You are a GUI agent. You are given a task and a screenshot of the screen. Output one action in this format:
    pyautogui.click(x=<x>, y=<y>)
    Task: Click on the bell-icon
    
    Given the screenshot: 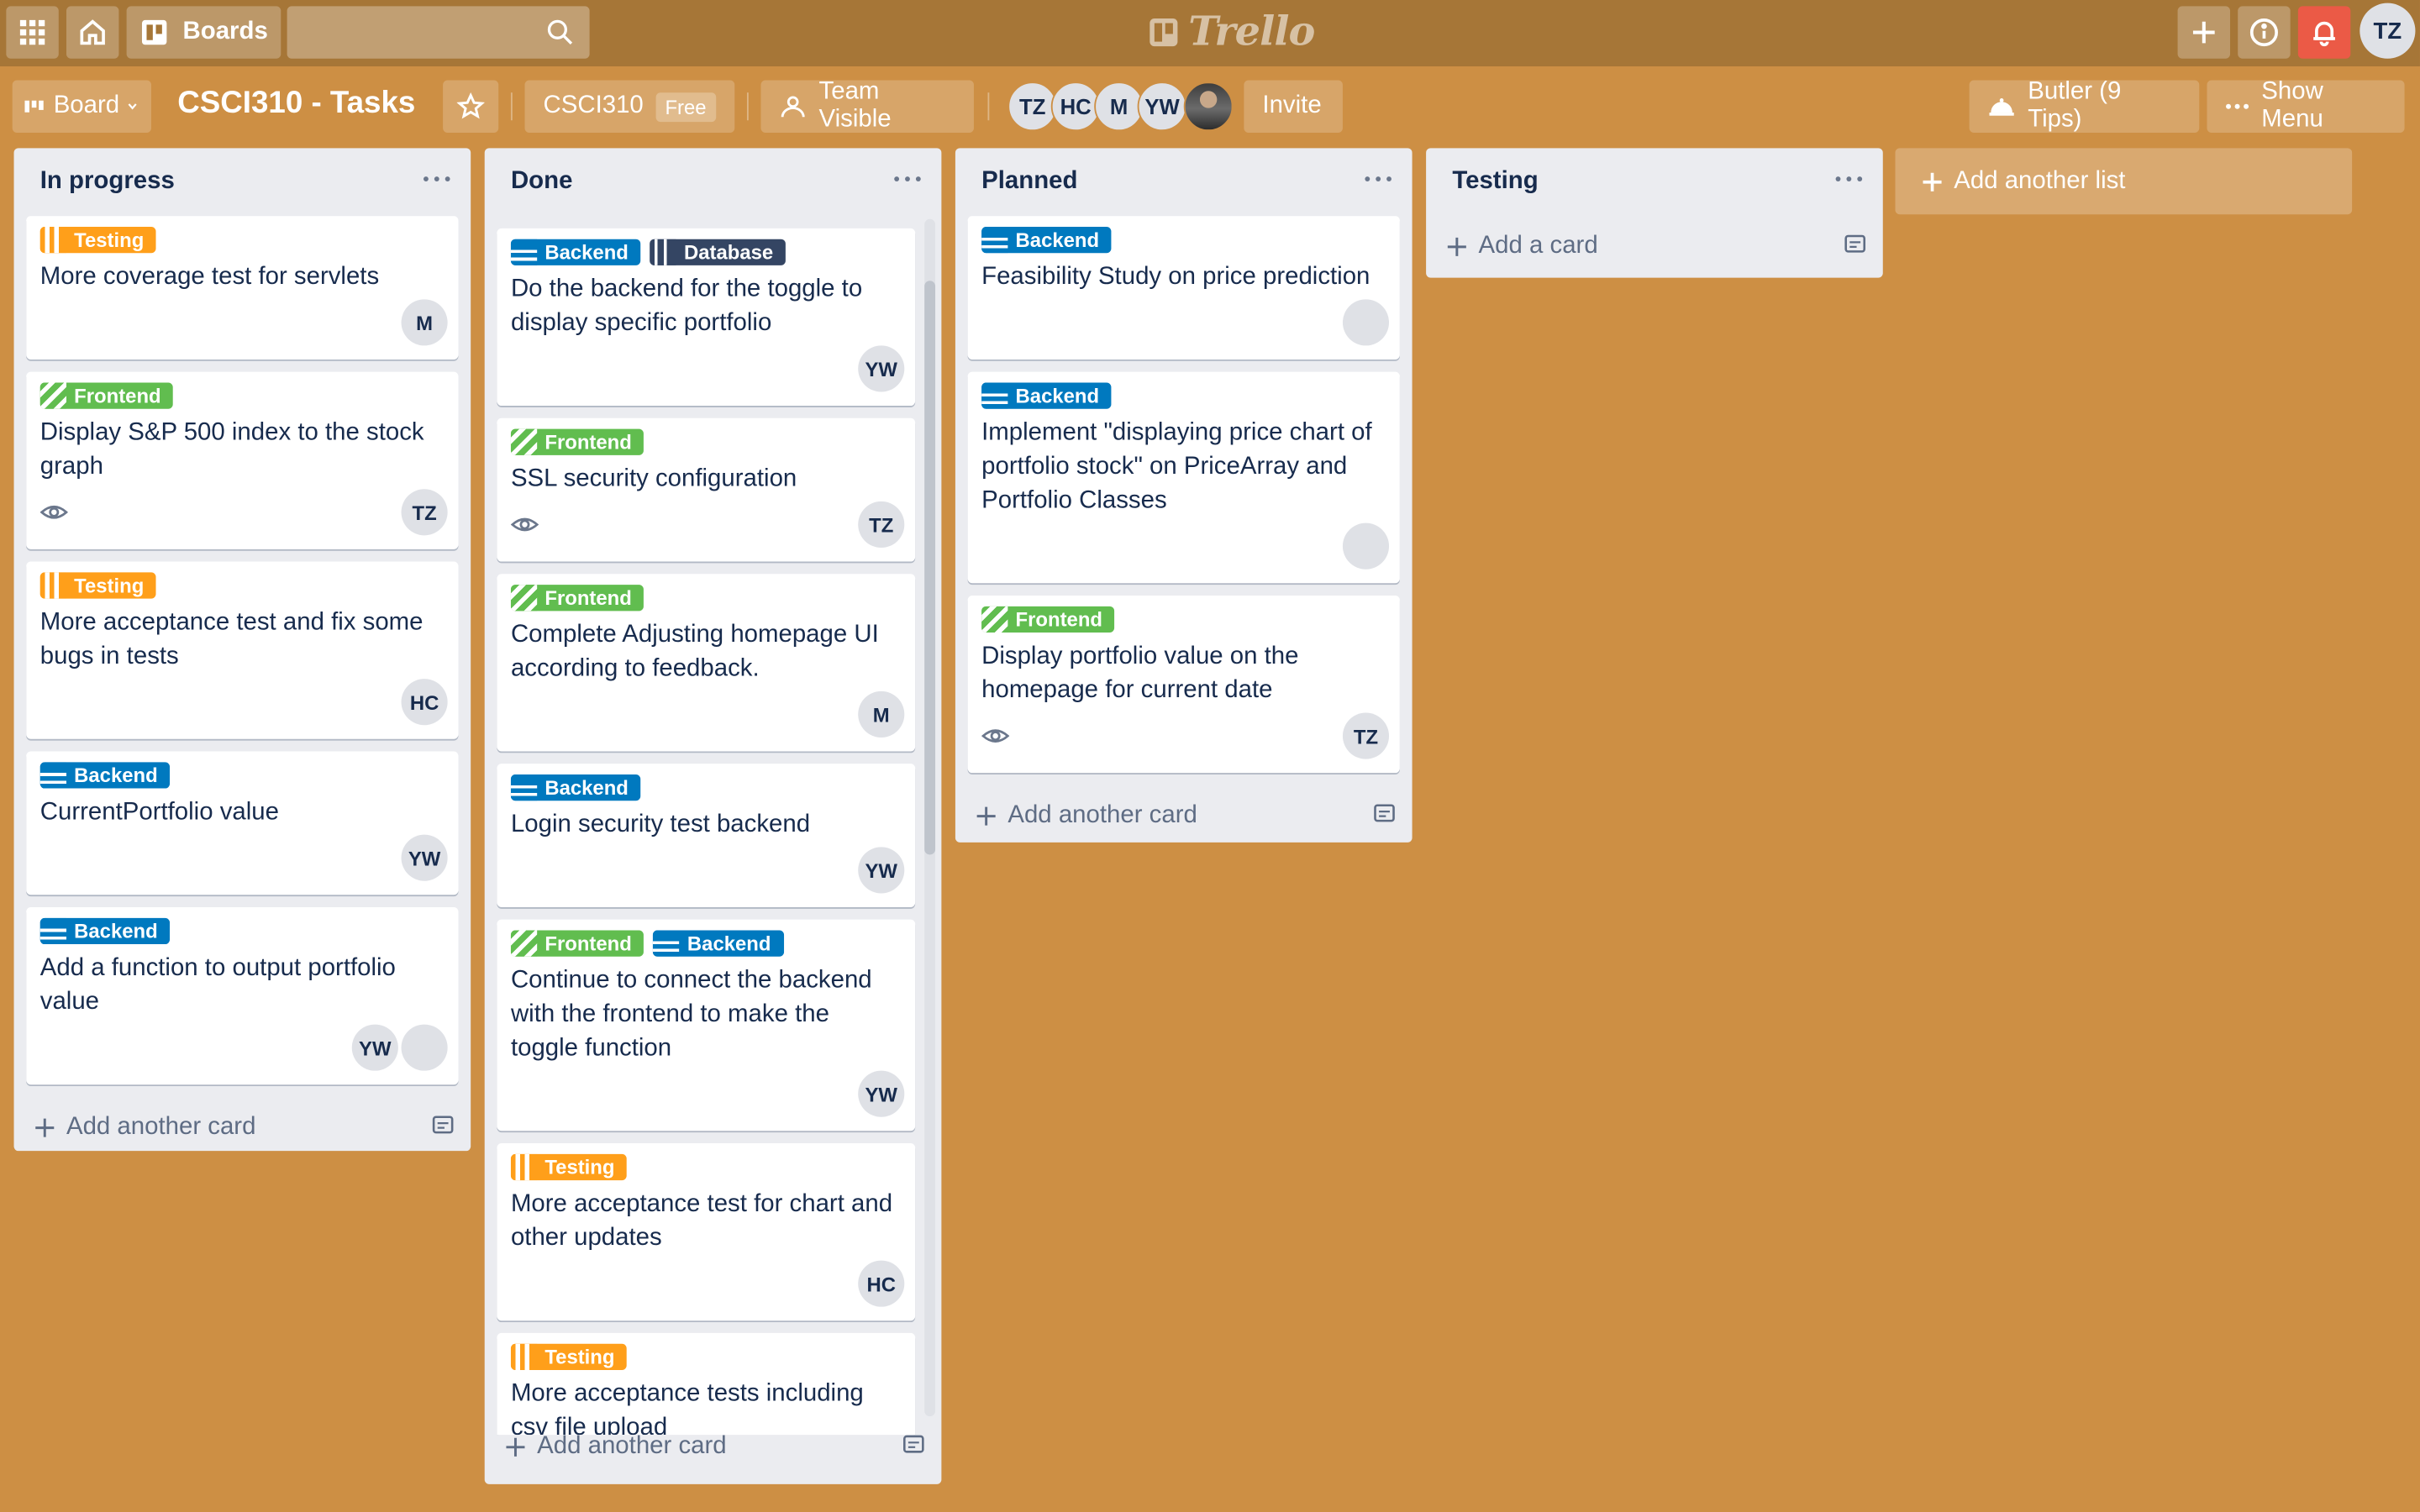 What is the action you would take?
    pyautogui.click(x=2324, y=34)
    